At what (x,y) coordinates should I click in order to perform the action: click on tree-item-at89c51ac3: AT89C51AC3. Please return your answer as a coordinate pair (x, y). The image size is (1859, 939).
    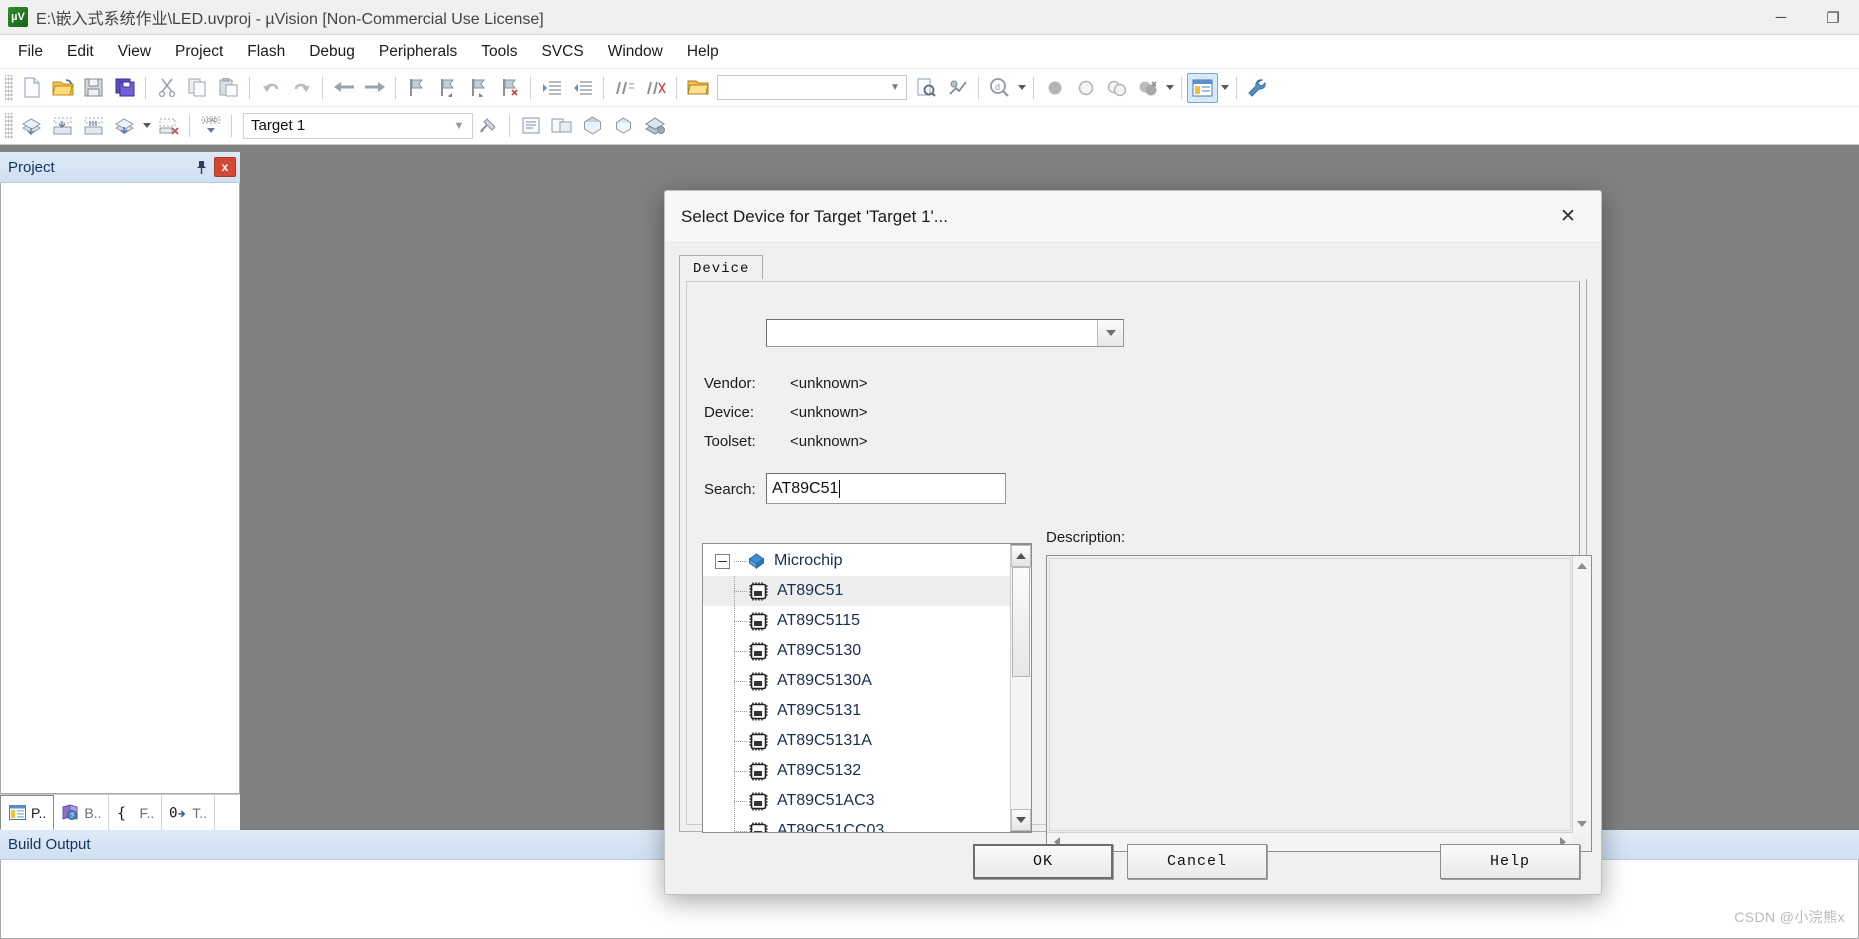
    Looking at the image, I should click on (867, 801).